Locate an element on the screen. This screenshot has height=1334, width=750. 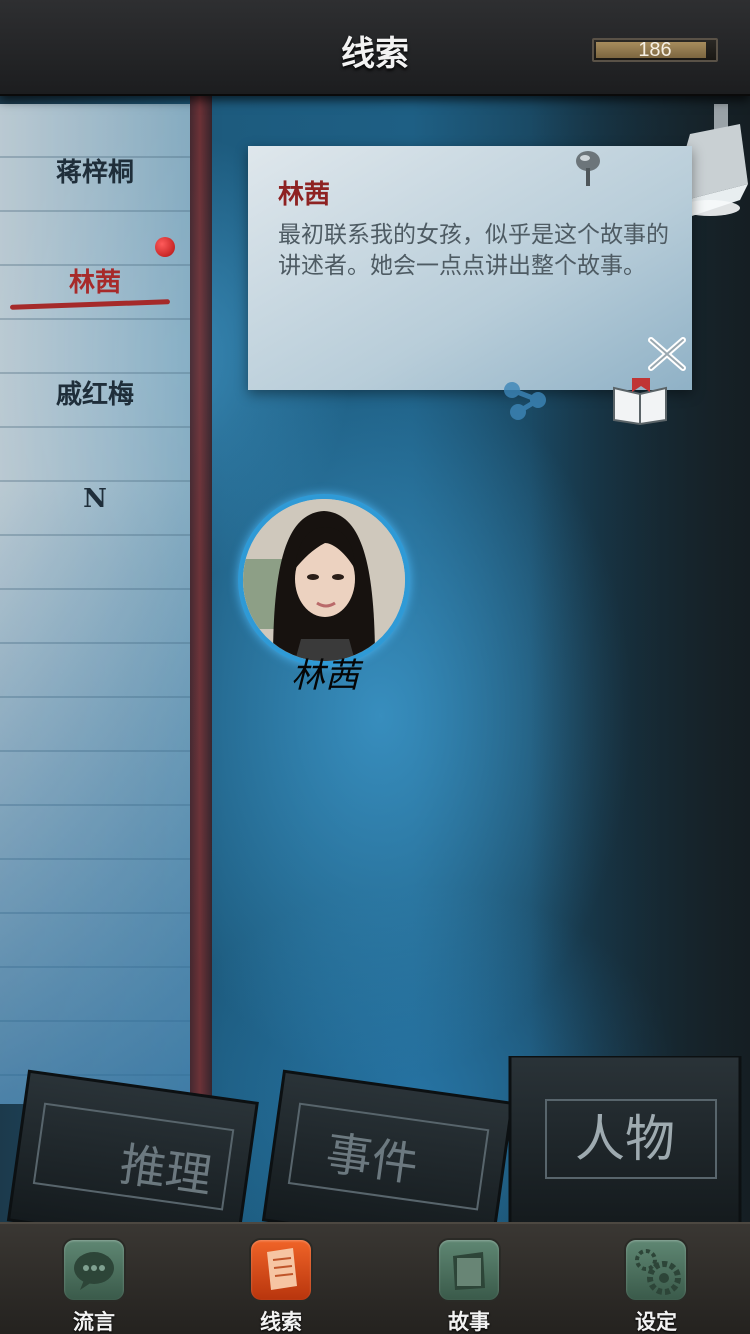
tab-rumors: 流言 is located at coordinates (94, 1285).